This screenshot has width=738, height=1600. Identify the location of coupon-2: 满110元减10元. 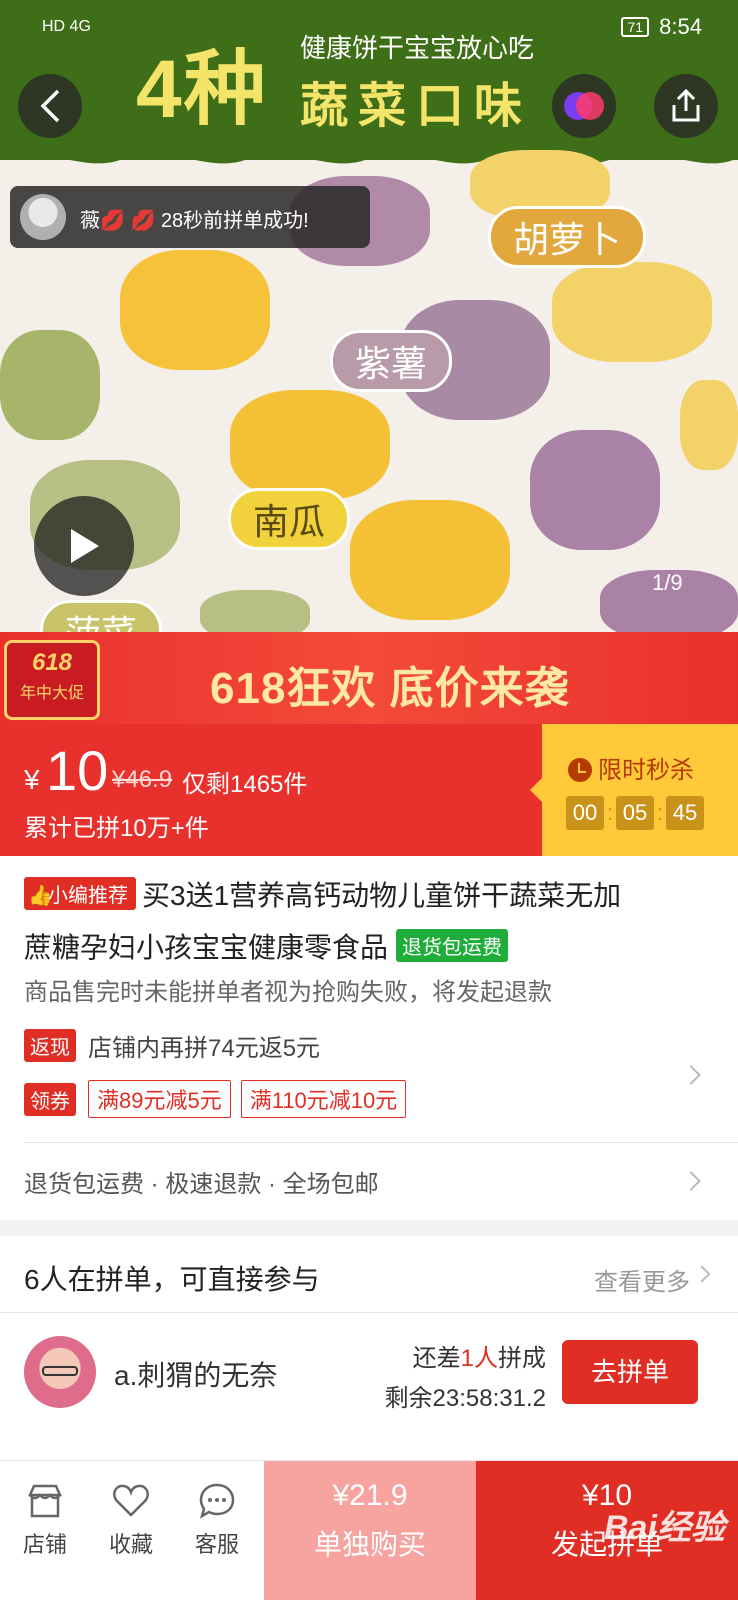
(323, 1099).